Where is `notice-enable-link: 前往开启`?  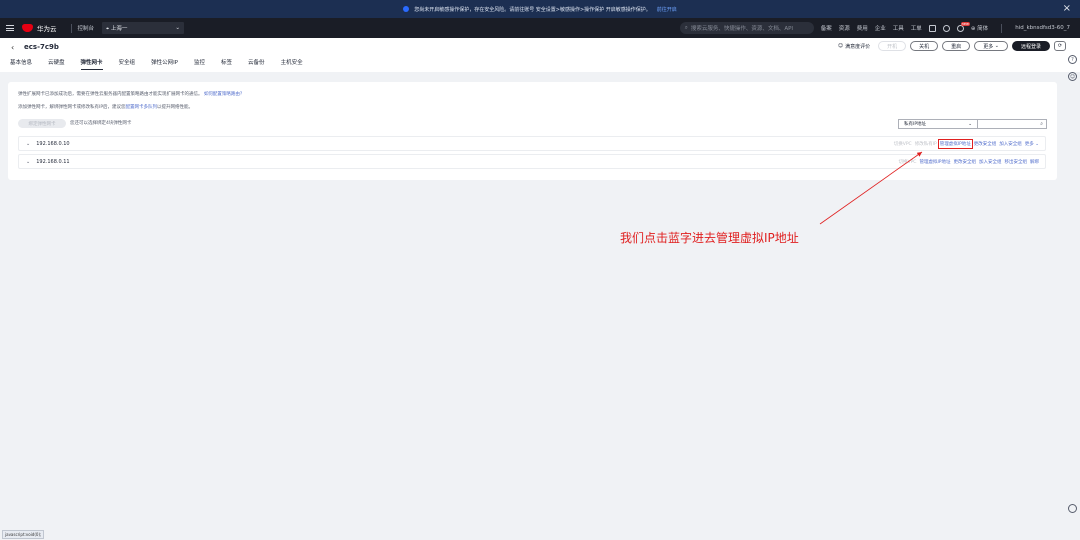 notice-enable-link: 前往开启 is located at coordinates (667, 9).